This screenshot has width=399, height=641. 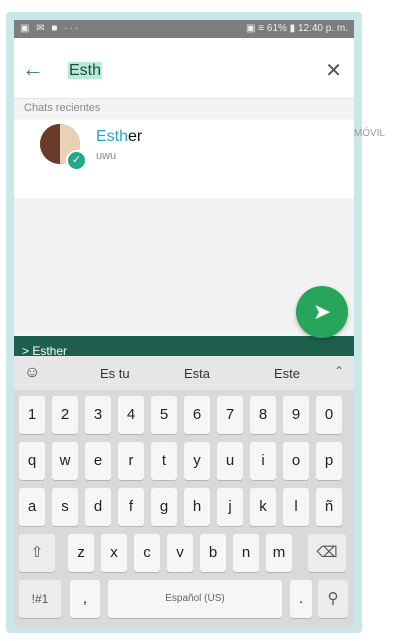 What do you see at coordinates (279, 553) in the screenshot?
I see `key-m: m` at bounding box center [279, 553].